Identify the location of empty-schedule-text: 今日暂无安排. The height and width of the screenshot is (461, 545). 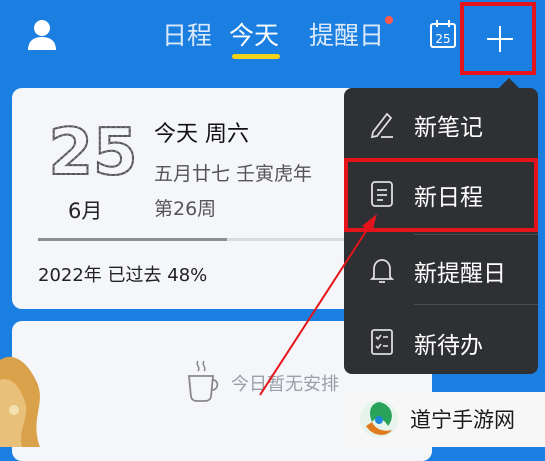
(285, 384).